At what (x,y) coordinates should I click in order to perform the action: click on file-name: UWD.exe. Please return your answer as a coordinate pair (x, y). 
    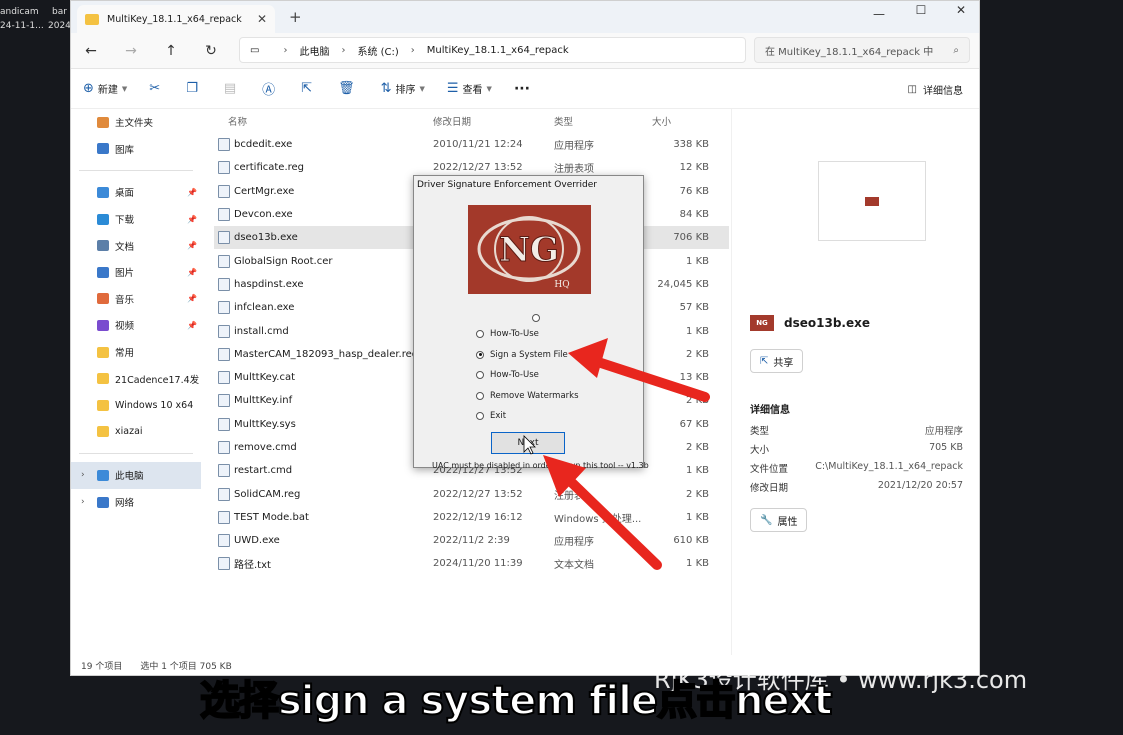
    Looking at the image, I should click on (257, 541).